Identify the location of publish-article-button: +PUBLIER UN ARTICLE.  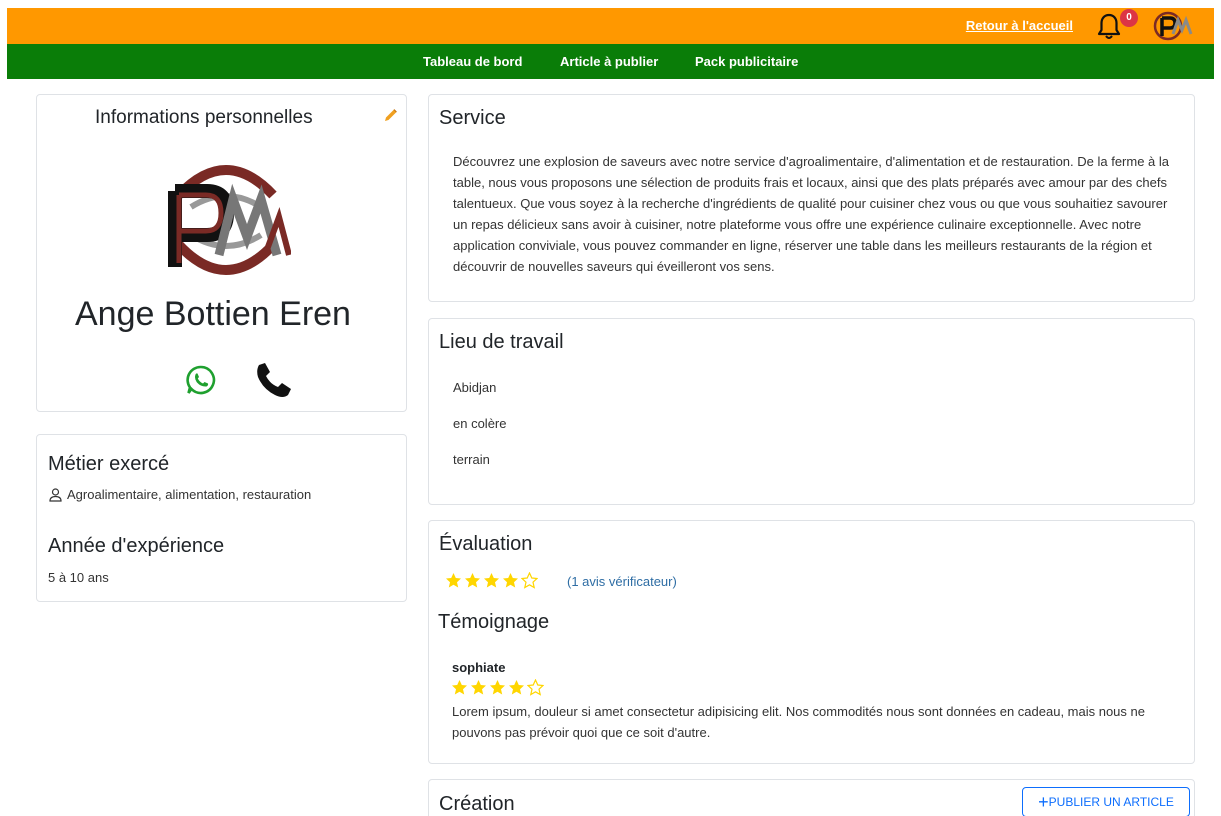
(1106, 801).